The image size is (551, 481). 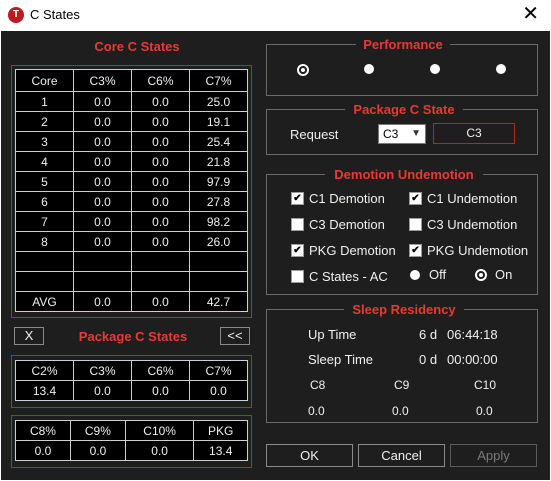 I want to click on c1-undemotion-label: C1 Undemotion, so click(x=472, y=198).